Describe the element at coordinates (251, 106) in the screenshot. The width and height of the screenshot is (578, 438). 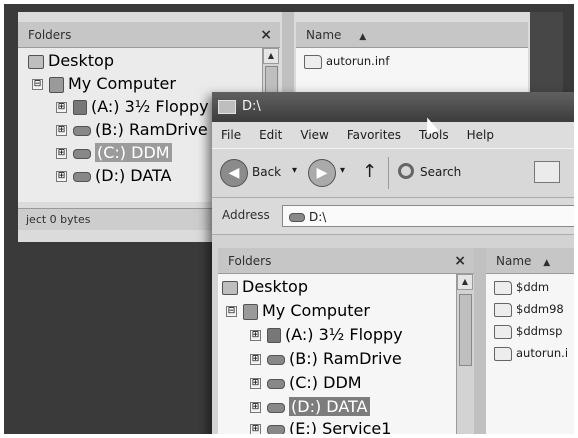
I see `window-title: D:\` at that location.